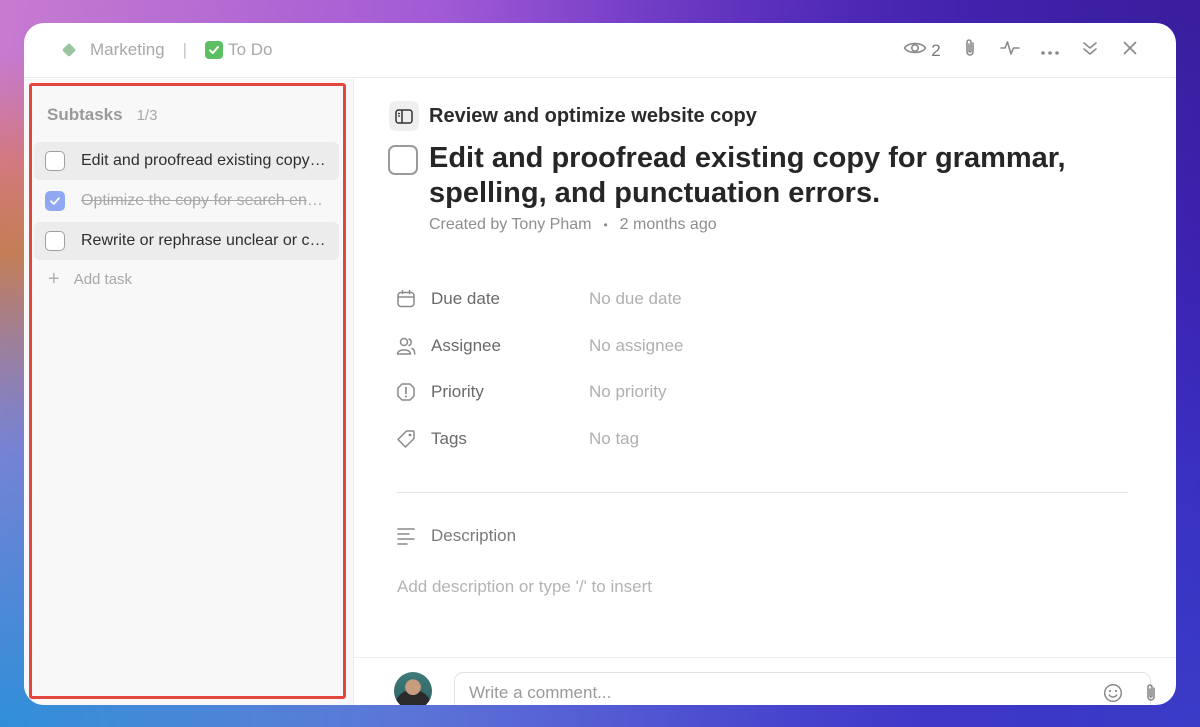 This screenshot has height=727, width=1200. What do you see at coordinates (147, 115) in the screenshot?
I see `subtasks-count: 1/3` at bounding box center [147, 115].